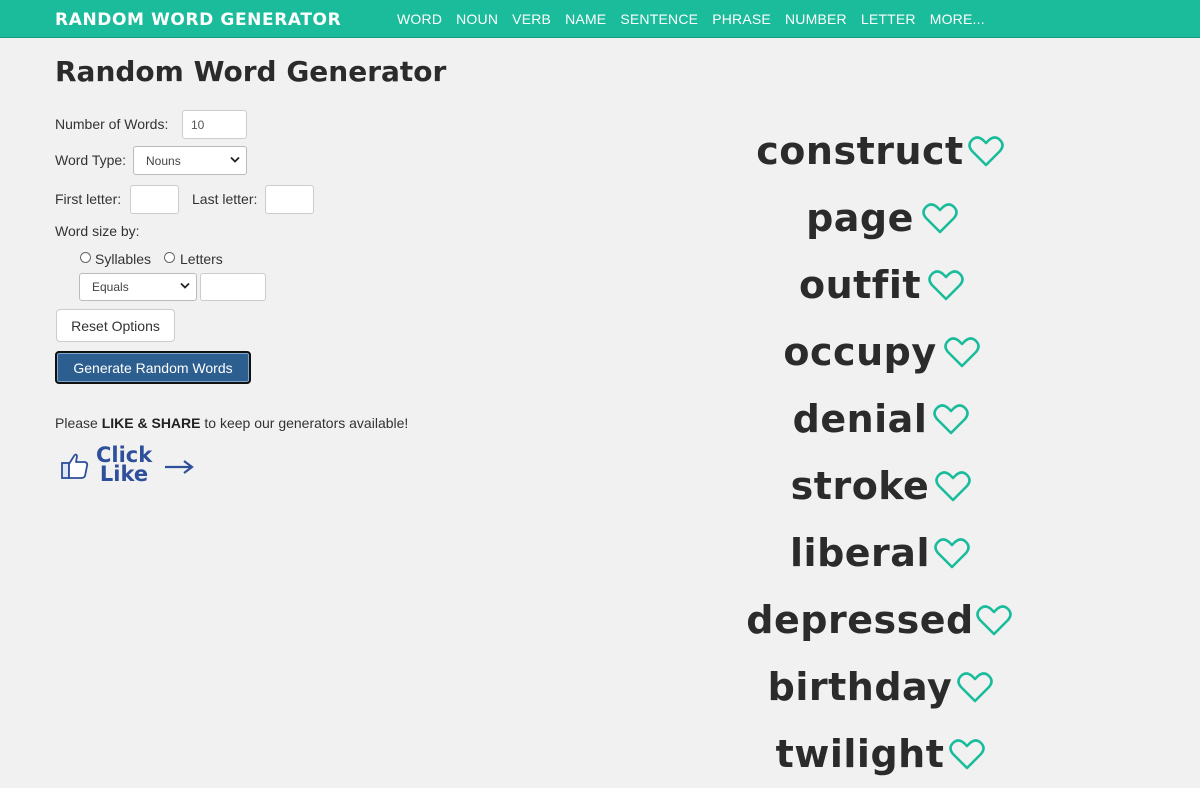 This screenshot has height=788, width=1200. What do you see at coordinates (138, 287) in the screenshot?
I see `size-comparison-select: Equals` at bounding box center [138, 287].